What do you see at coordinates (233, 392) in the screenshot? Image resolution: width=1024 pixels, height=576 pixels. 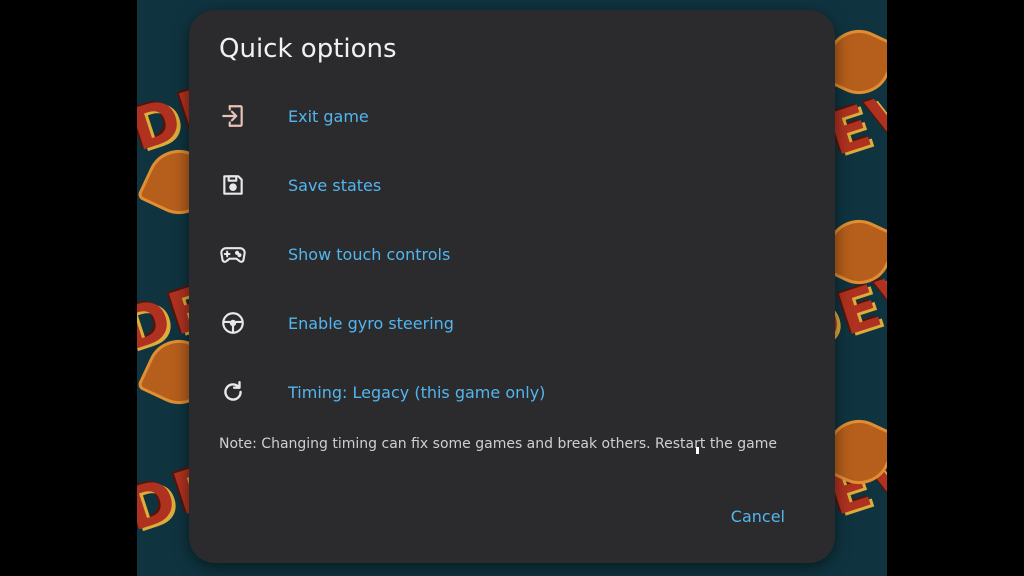 I see `refresh-icon` at bounding box center [233, 392].